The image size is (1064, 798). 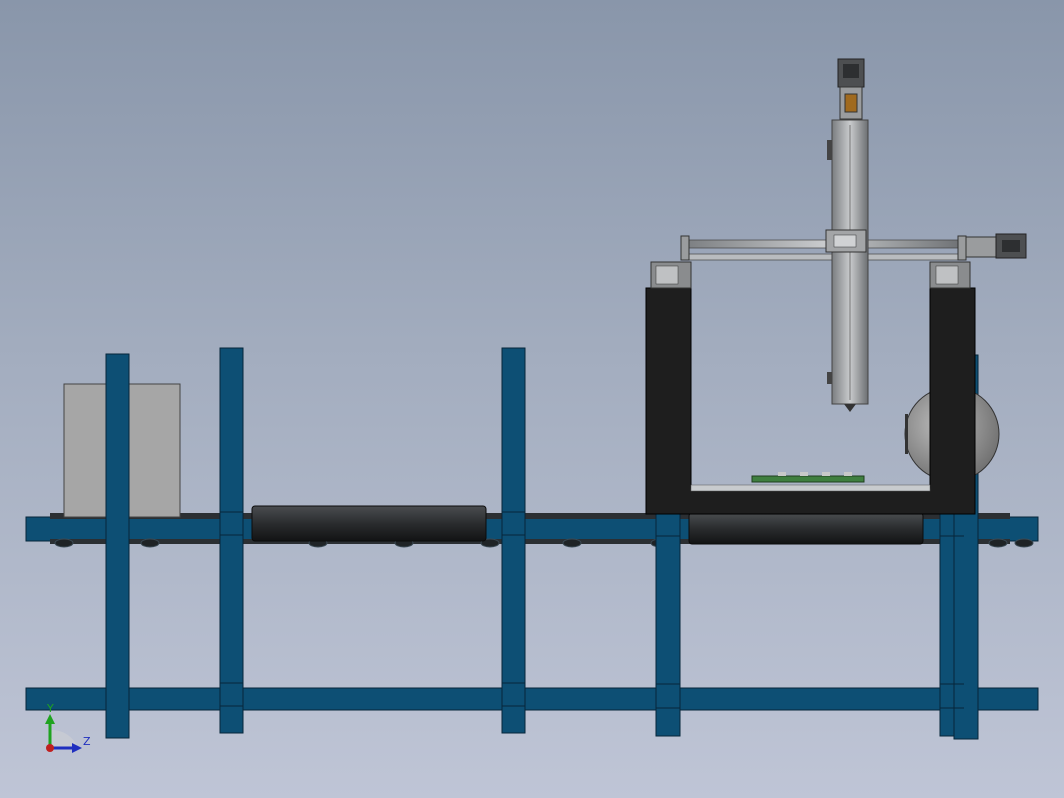 I want to click on z-axis-module, so click(x=847, y=235).